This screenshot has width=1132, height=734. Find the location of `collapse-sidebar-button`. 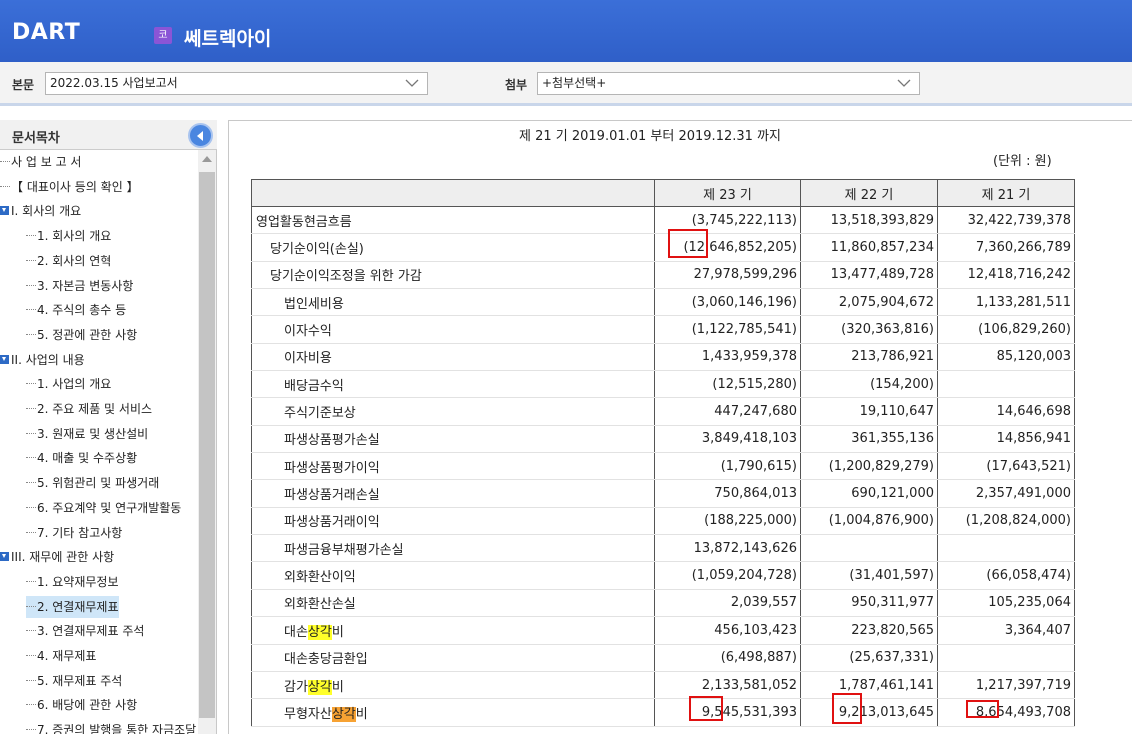

collapse-sidebar-button is located at coordinates (200, 135).